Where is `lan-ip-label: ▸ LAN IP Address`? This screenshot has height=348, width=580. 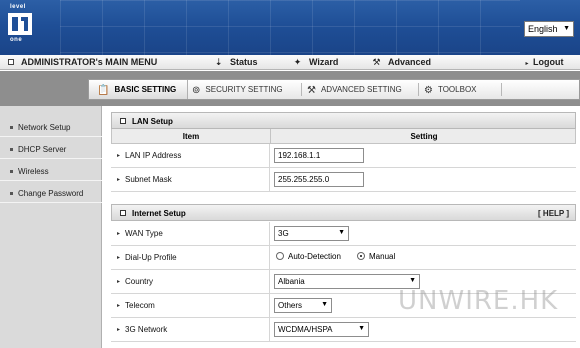
lan-ip-label: ▸ LAN IP Address is located at coordinates (149, 155).